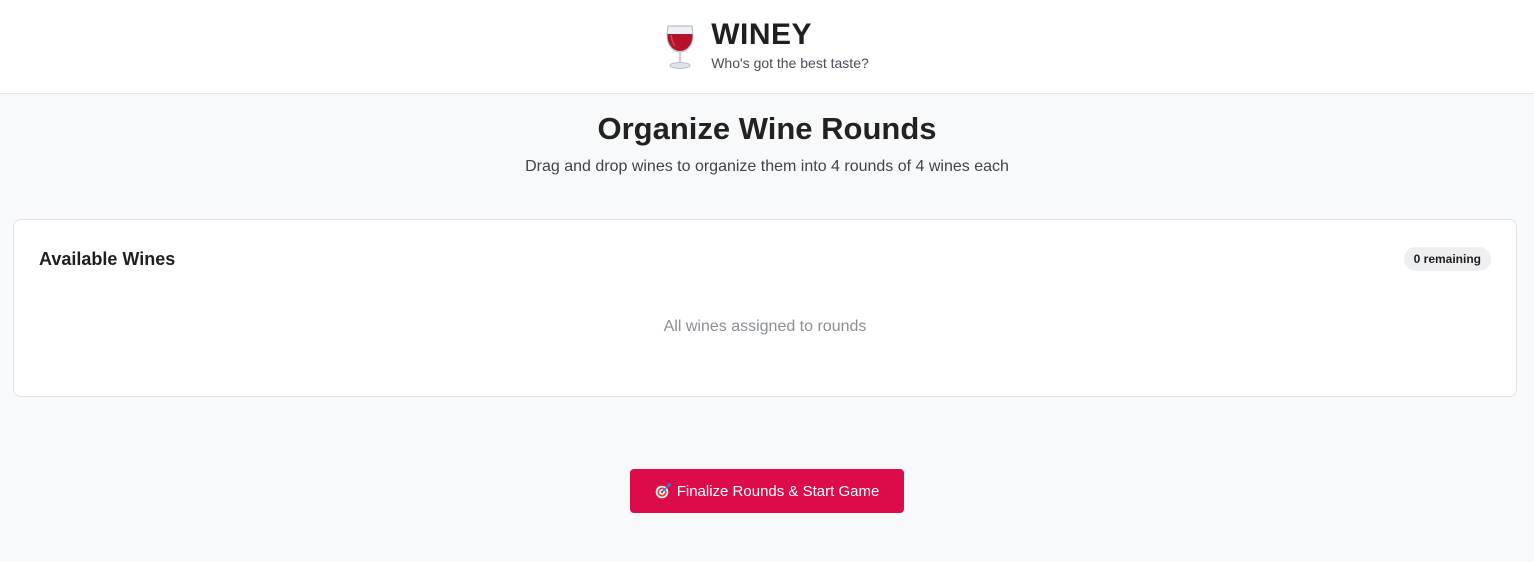  I want to click on brand: WINEY Who's got the best taste?, so click(766, 44).